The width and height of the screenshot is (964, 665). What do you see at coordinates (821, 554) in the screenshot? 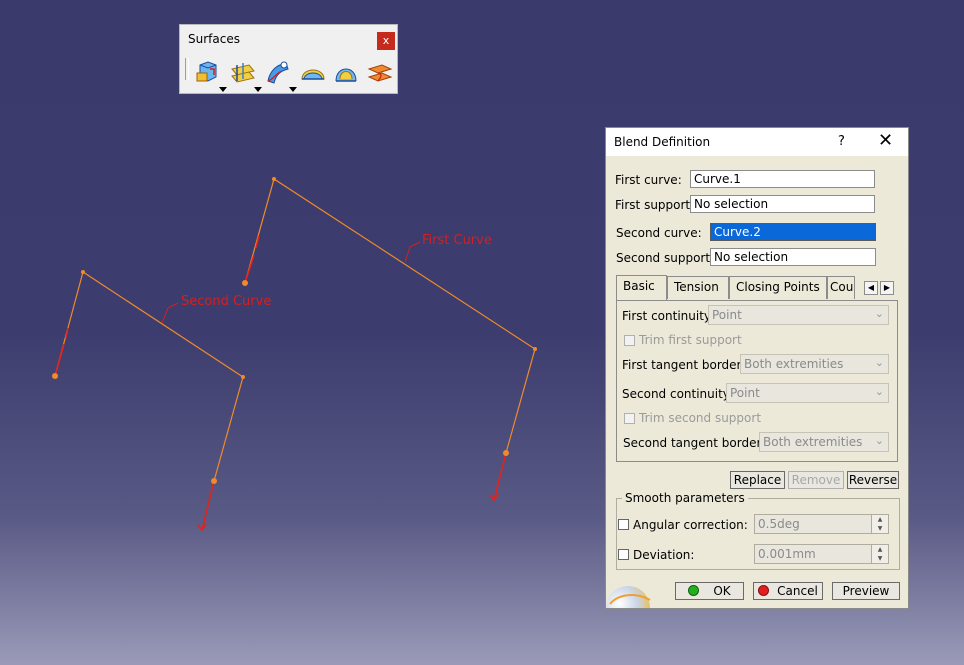
I see `deviation-spinner: 0.001mm ▲ ▼` at bounding box center [821, 554].